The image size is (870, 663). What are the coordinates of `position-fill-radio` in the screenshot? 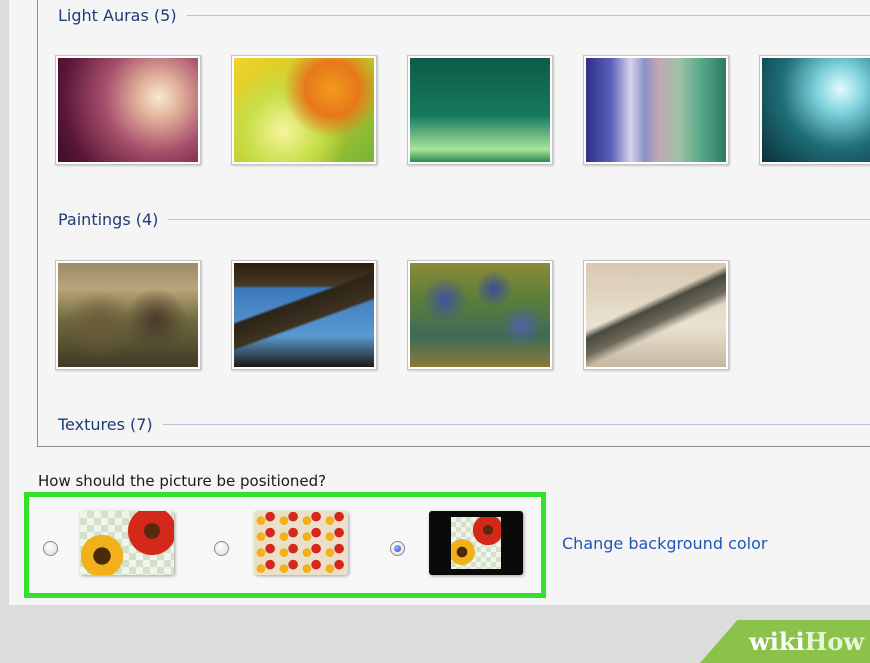 It's located at (50, 548).